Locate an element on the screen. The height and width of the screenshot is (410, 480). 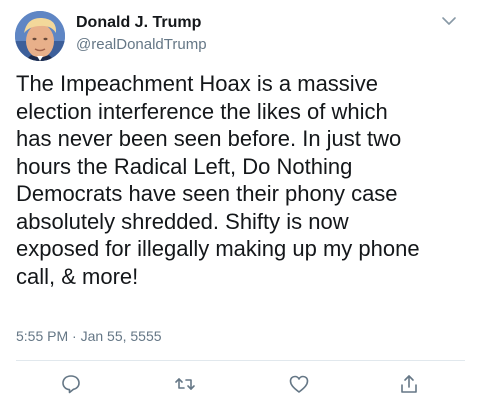
share-button is located at coordinates (409, 384).